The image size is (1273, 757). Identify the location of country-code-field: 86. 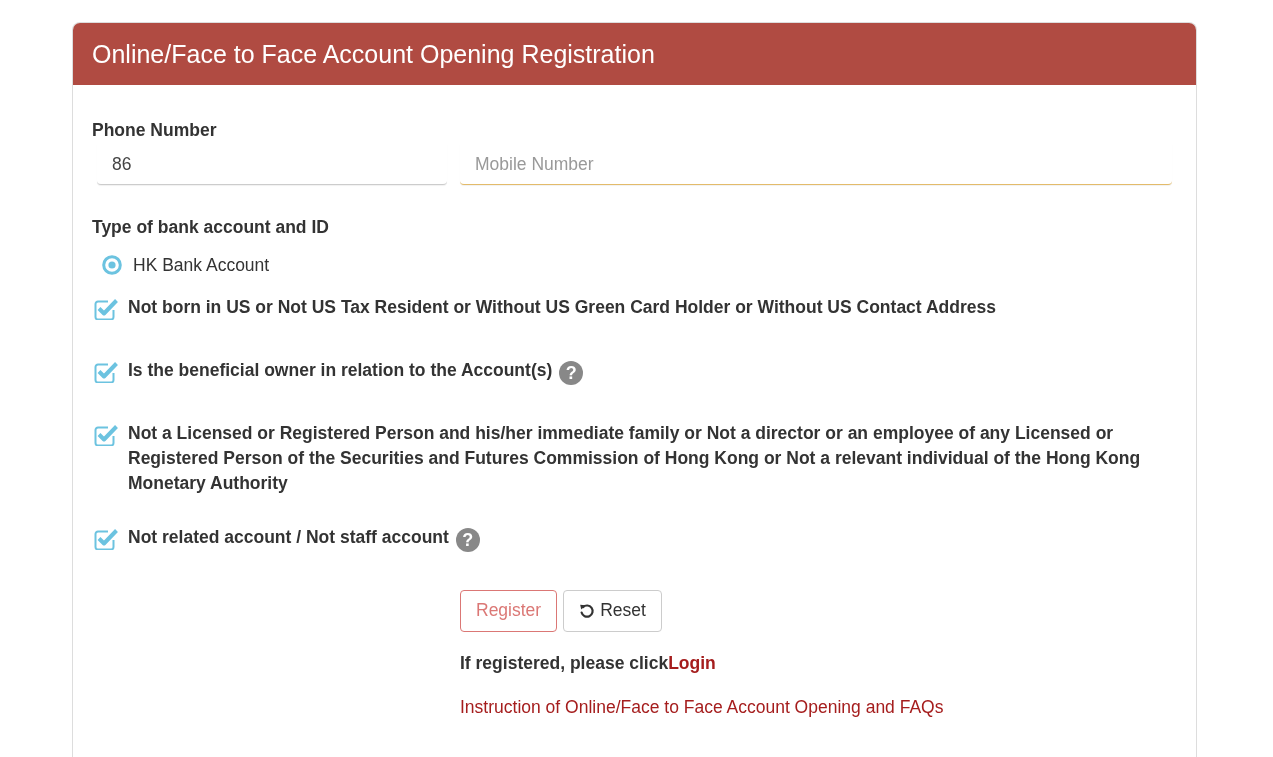
(272, 164).